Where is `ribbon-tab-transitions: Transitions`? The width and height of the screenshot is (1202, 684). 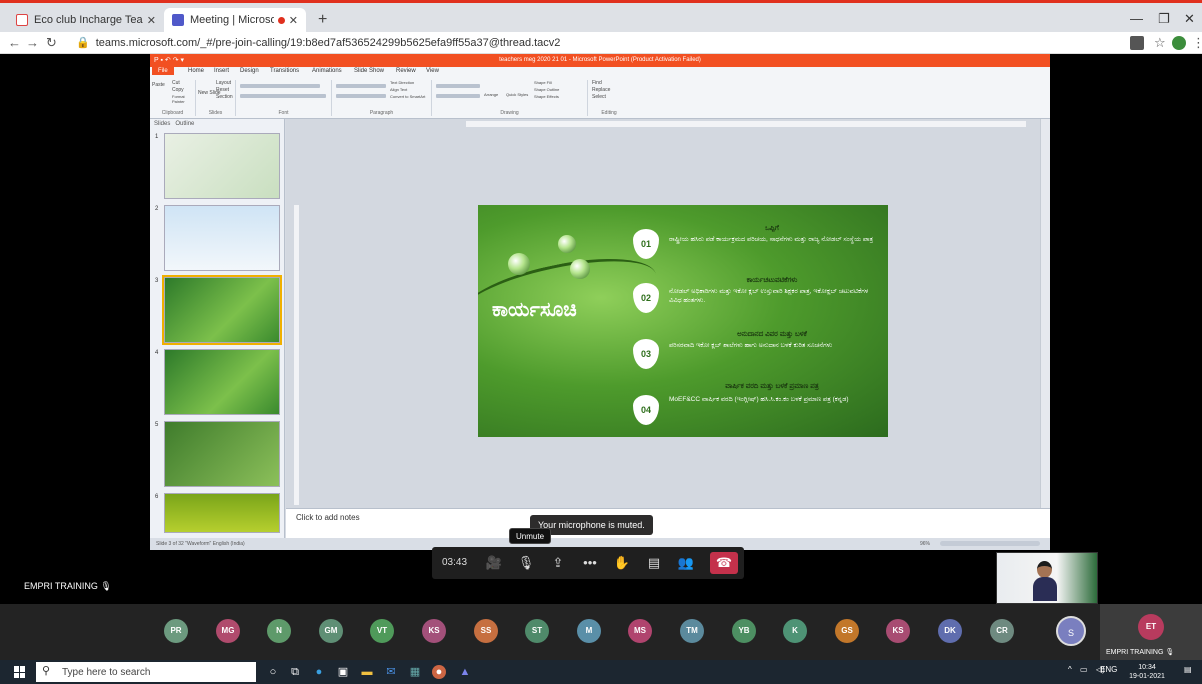
ribbon-tab-transitions: Transitions is located at coordinates (284, 71).